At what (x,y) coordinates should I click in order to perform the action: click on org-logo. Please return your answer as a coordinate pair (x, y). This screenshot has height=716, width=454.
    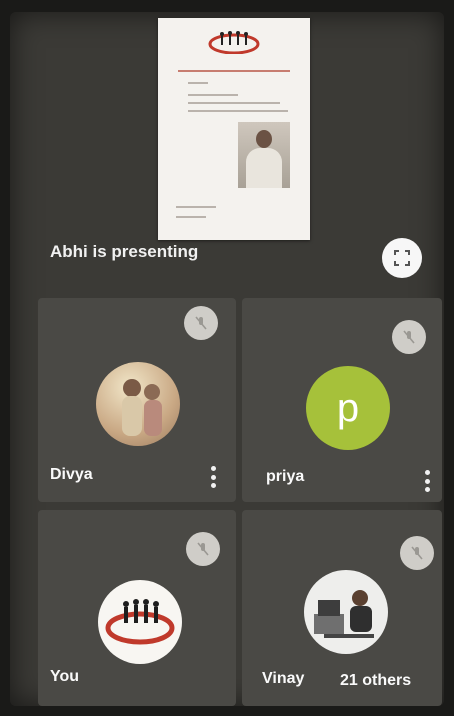
    Looking at the image, I should click on (234, 42).